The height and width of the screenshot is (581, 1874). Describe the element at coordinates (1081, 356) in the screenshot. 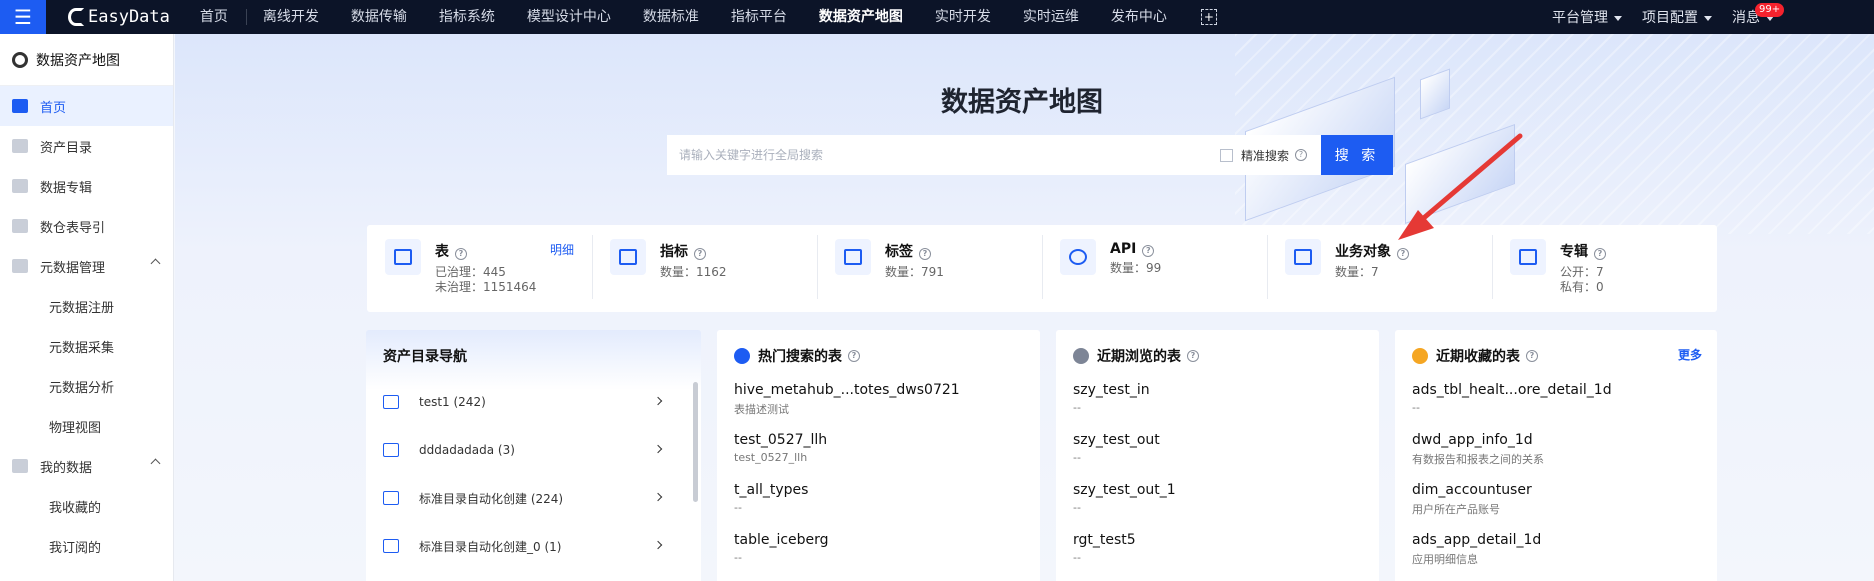

I see `eye-icon` at that location.